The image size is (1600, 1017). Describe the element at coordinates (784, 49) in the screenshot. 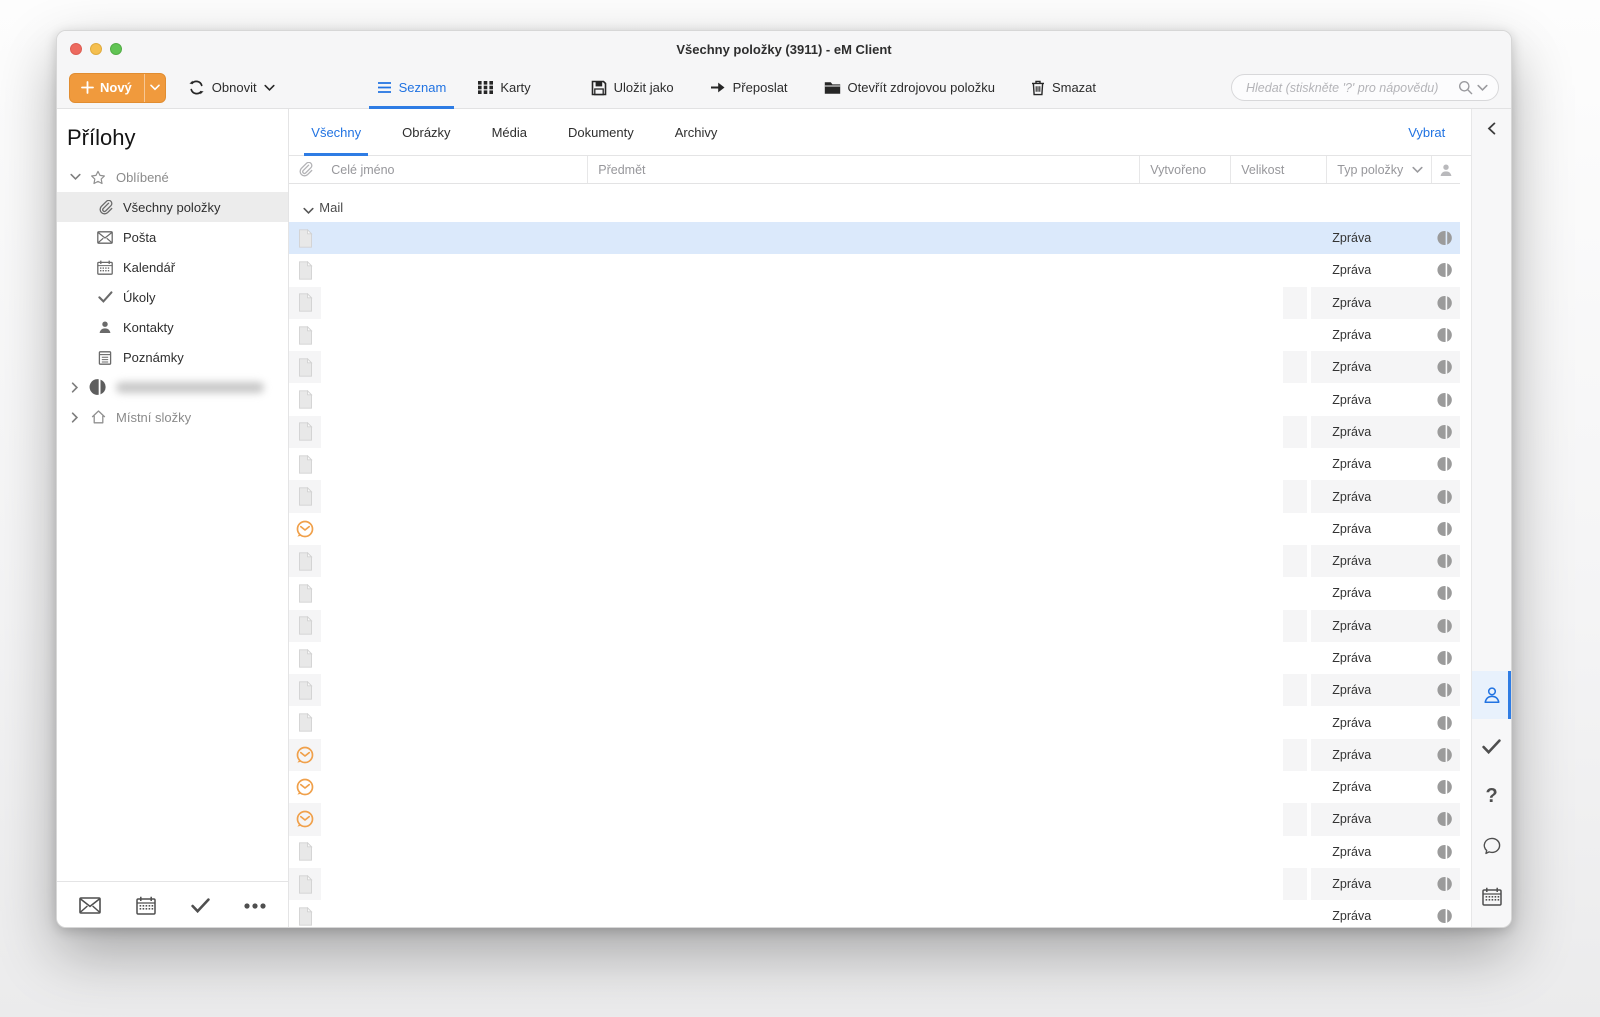

I see `window-title: Všechny položky (3911) - eM Client` at that location.